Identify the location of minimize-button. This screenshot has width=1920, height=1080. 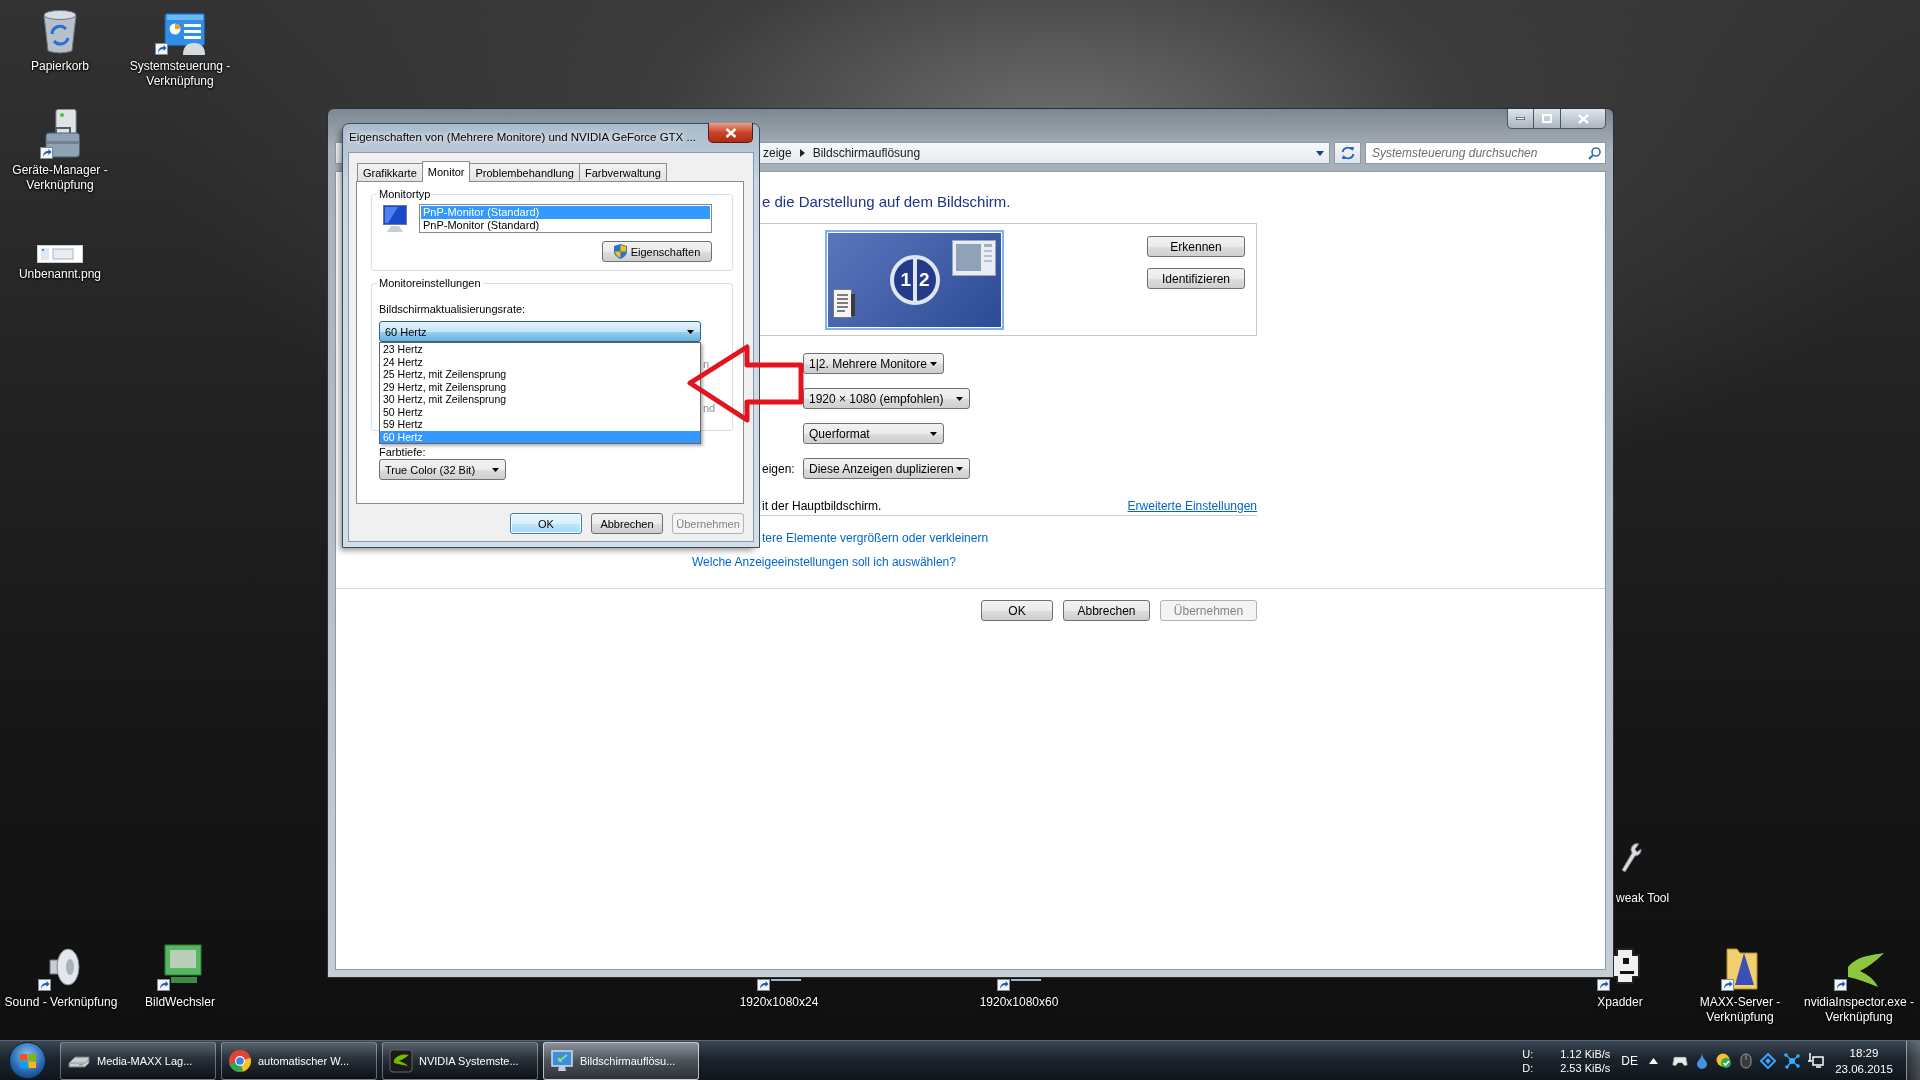
(1520, 118).